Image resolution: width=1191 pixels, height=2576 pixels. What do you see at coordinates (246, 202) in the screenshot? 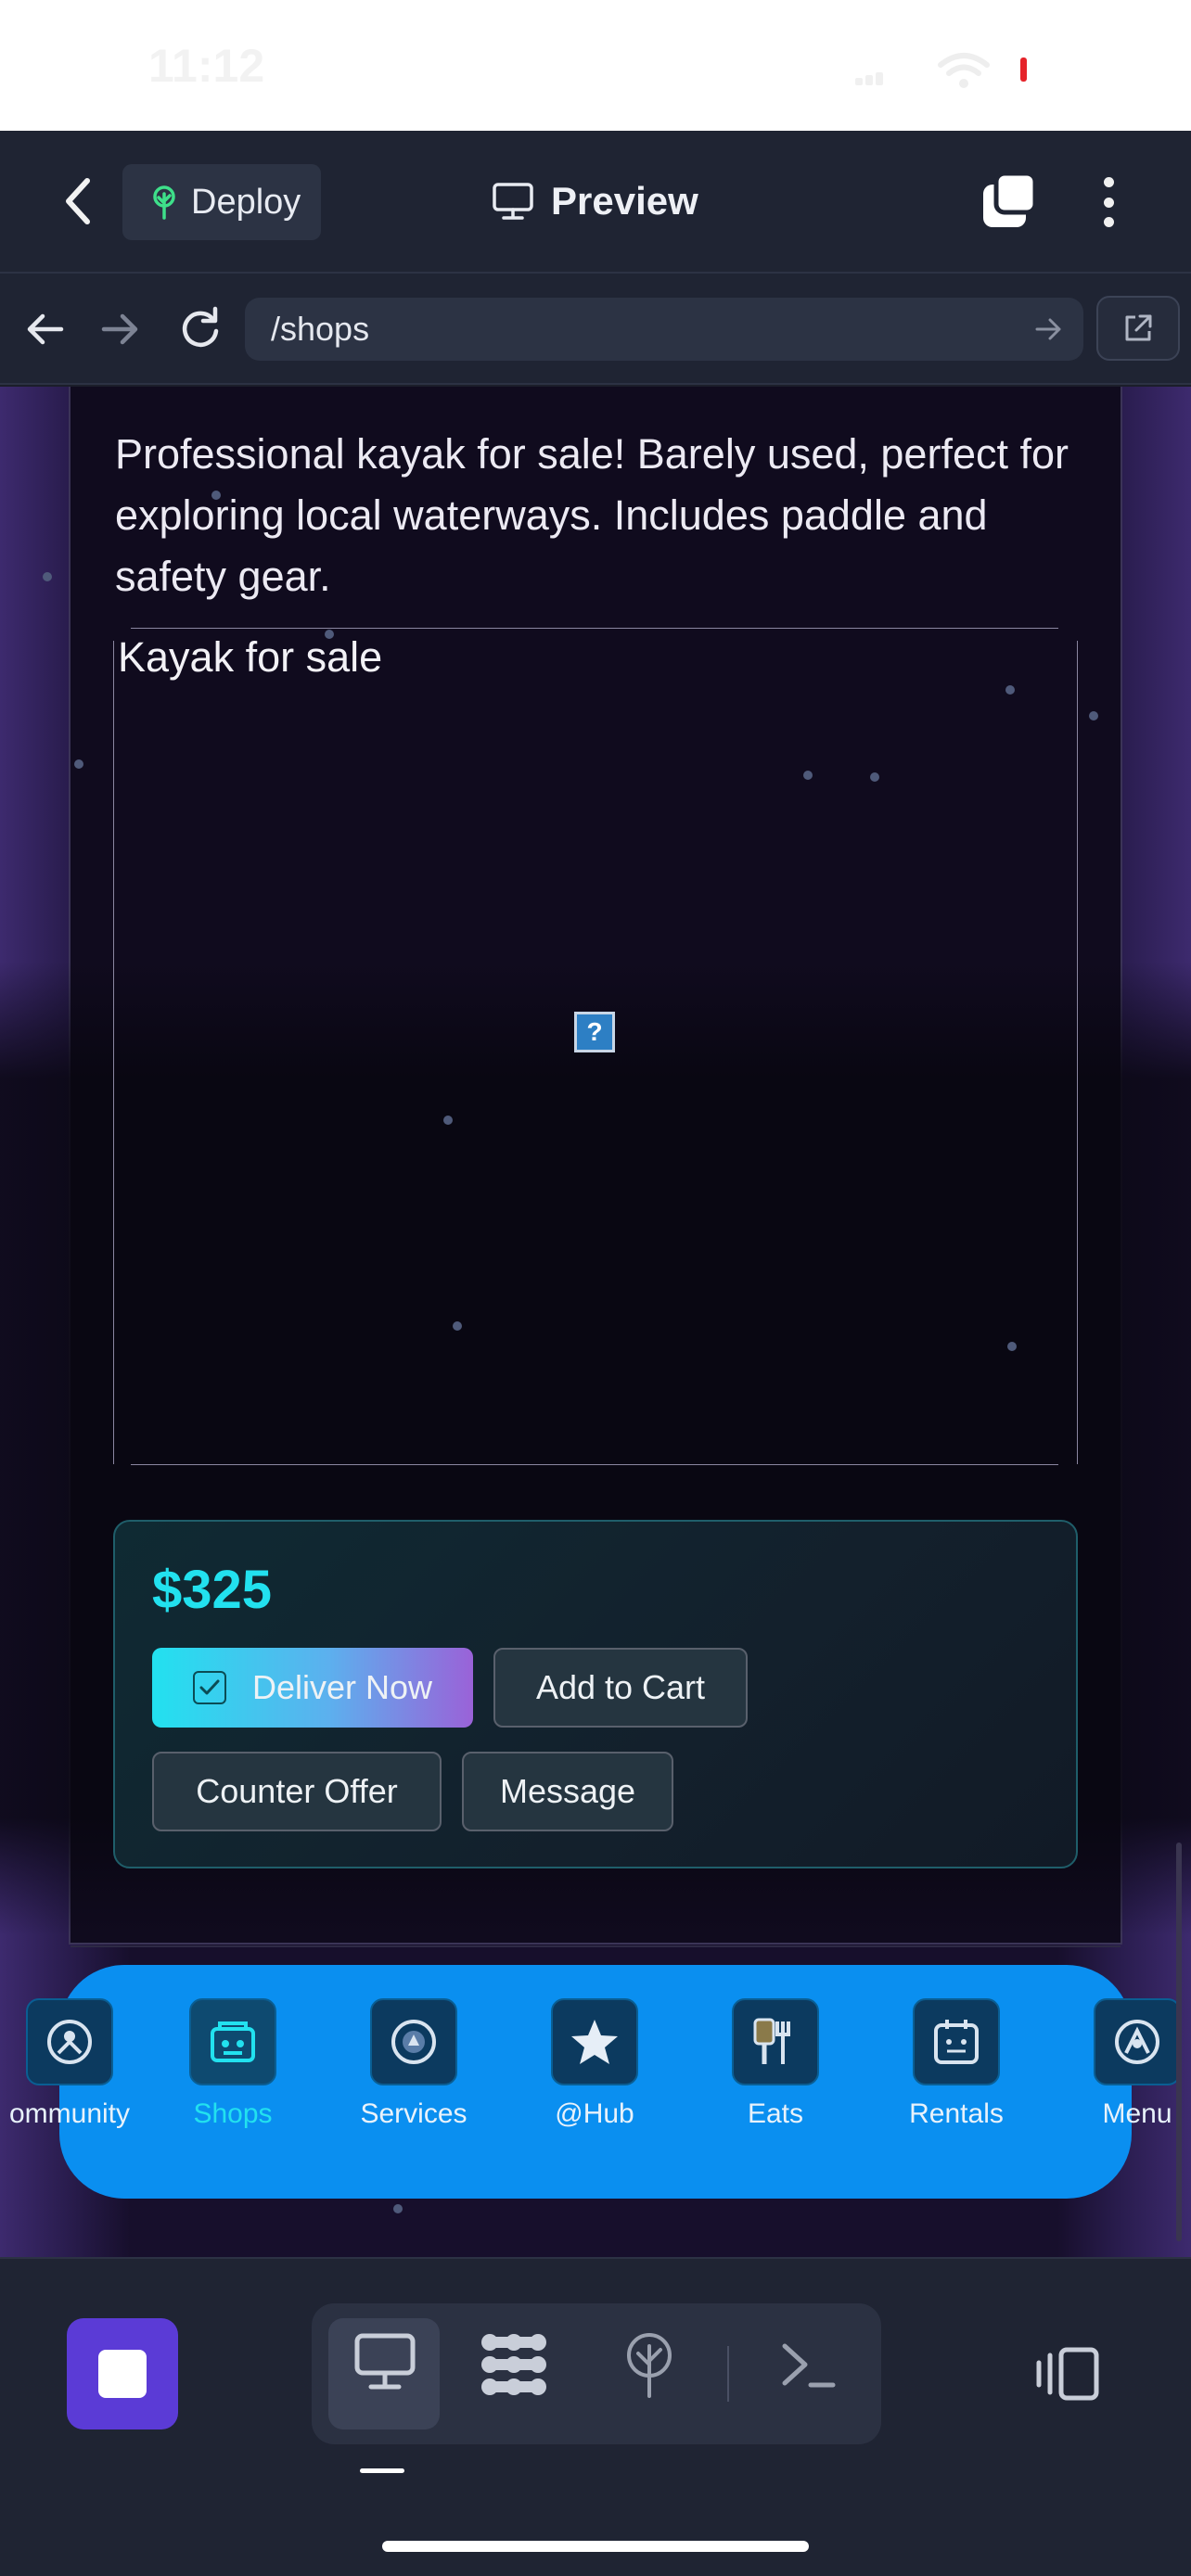
I see `deploy-label: Deploy` at bounding box center [246, 202].